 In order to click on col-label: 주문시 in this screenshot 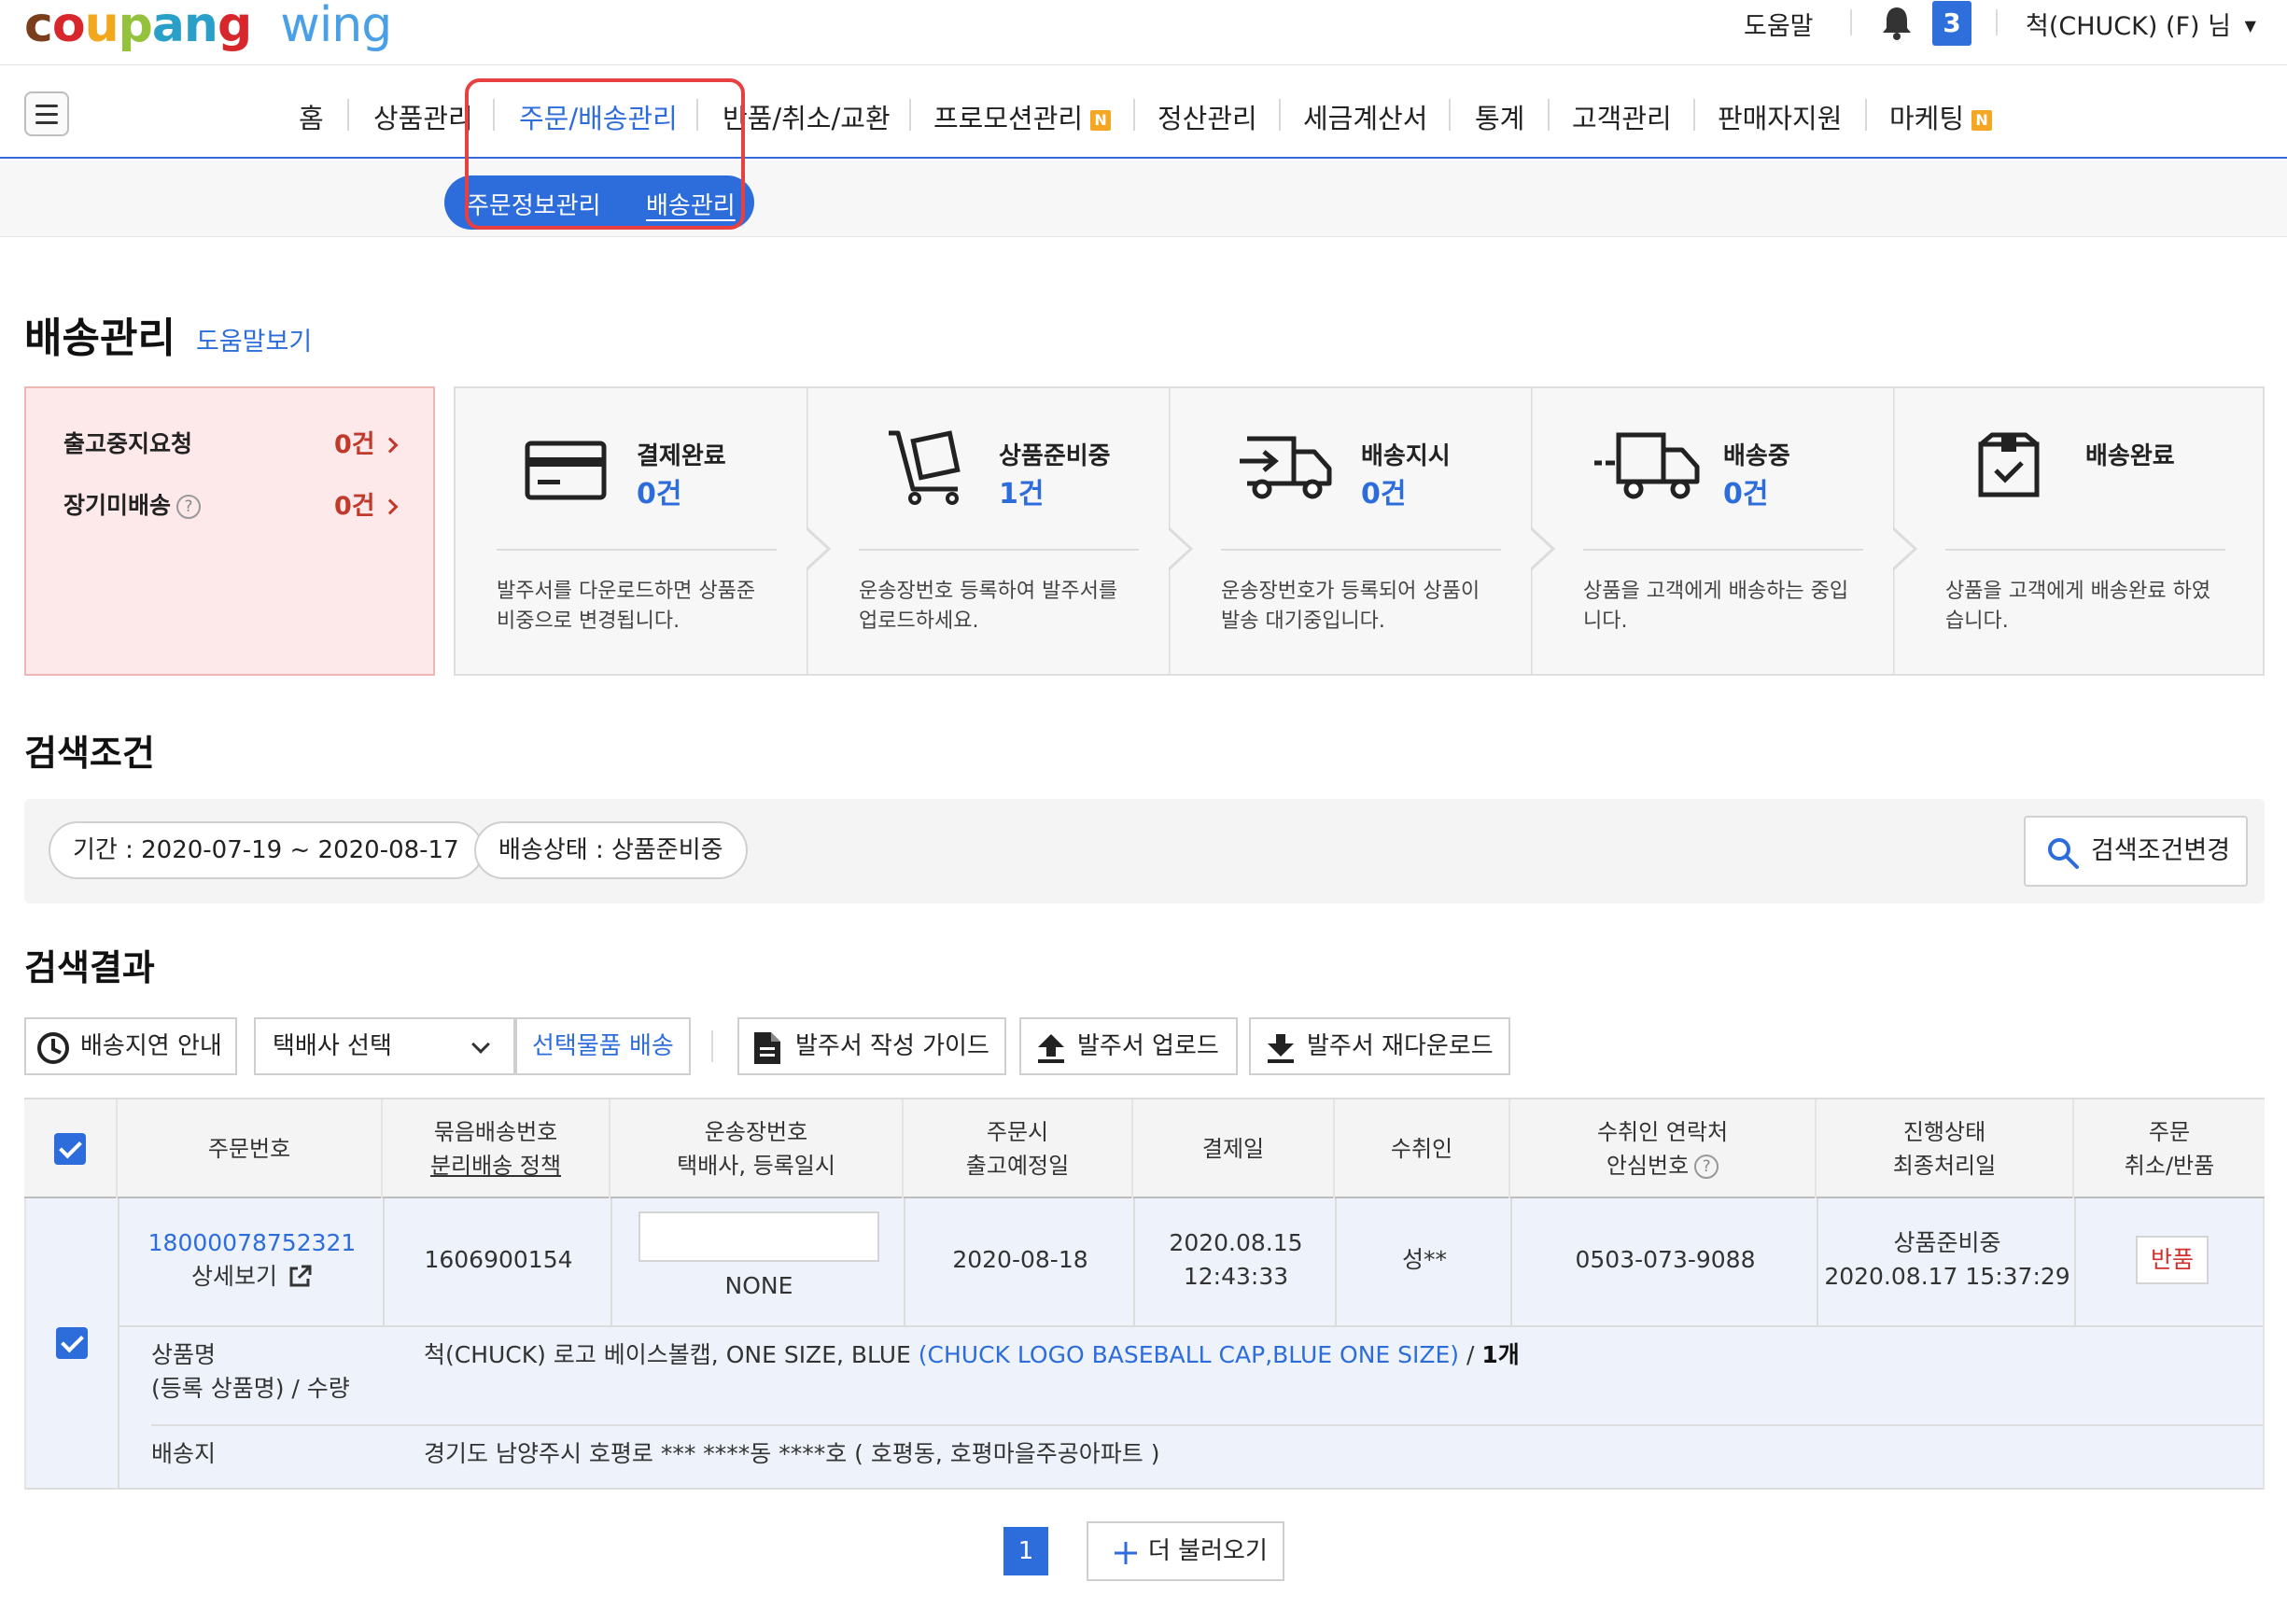, I will do `click(1018, 1132)`.